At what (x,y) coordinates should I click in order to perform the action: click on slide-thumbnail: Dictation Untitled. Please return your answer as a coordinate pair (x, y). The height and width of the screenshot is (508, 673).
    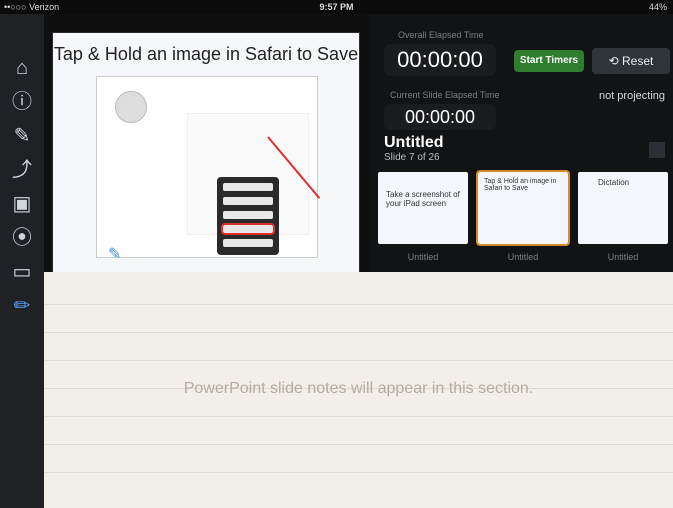
    Looking at the image, I should click on (623, 217).